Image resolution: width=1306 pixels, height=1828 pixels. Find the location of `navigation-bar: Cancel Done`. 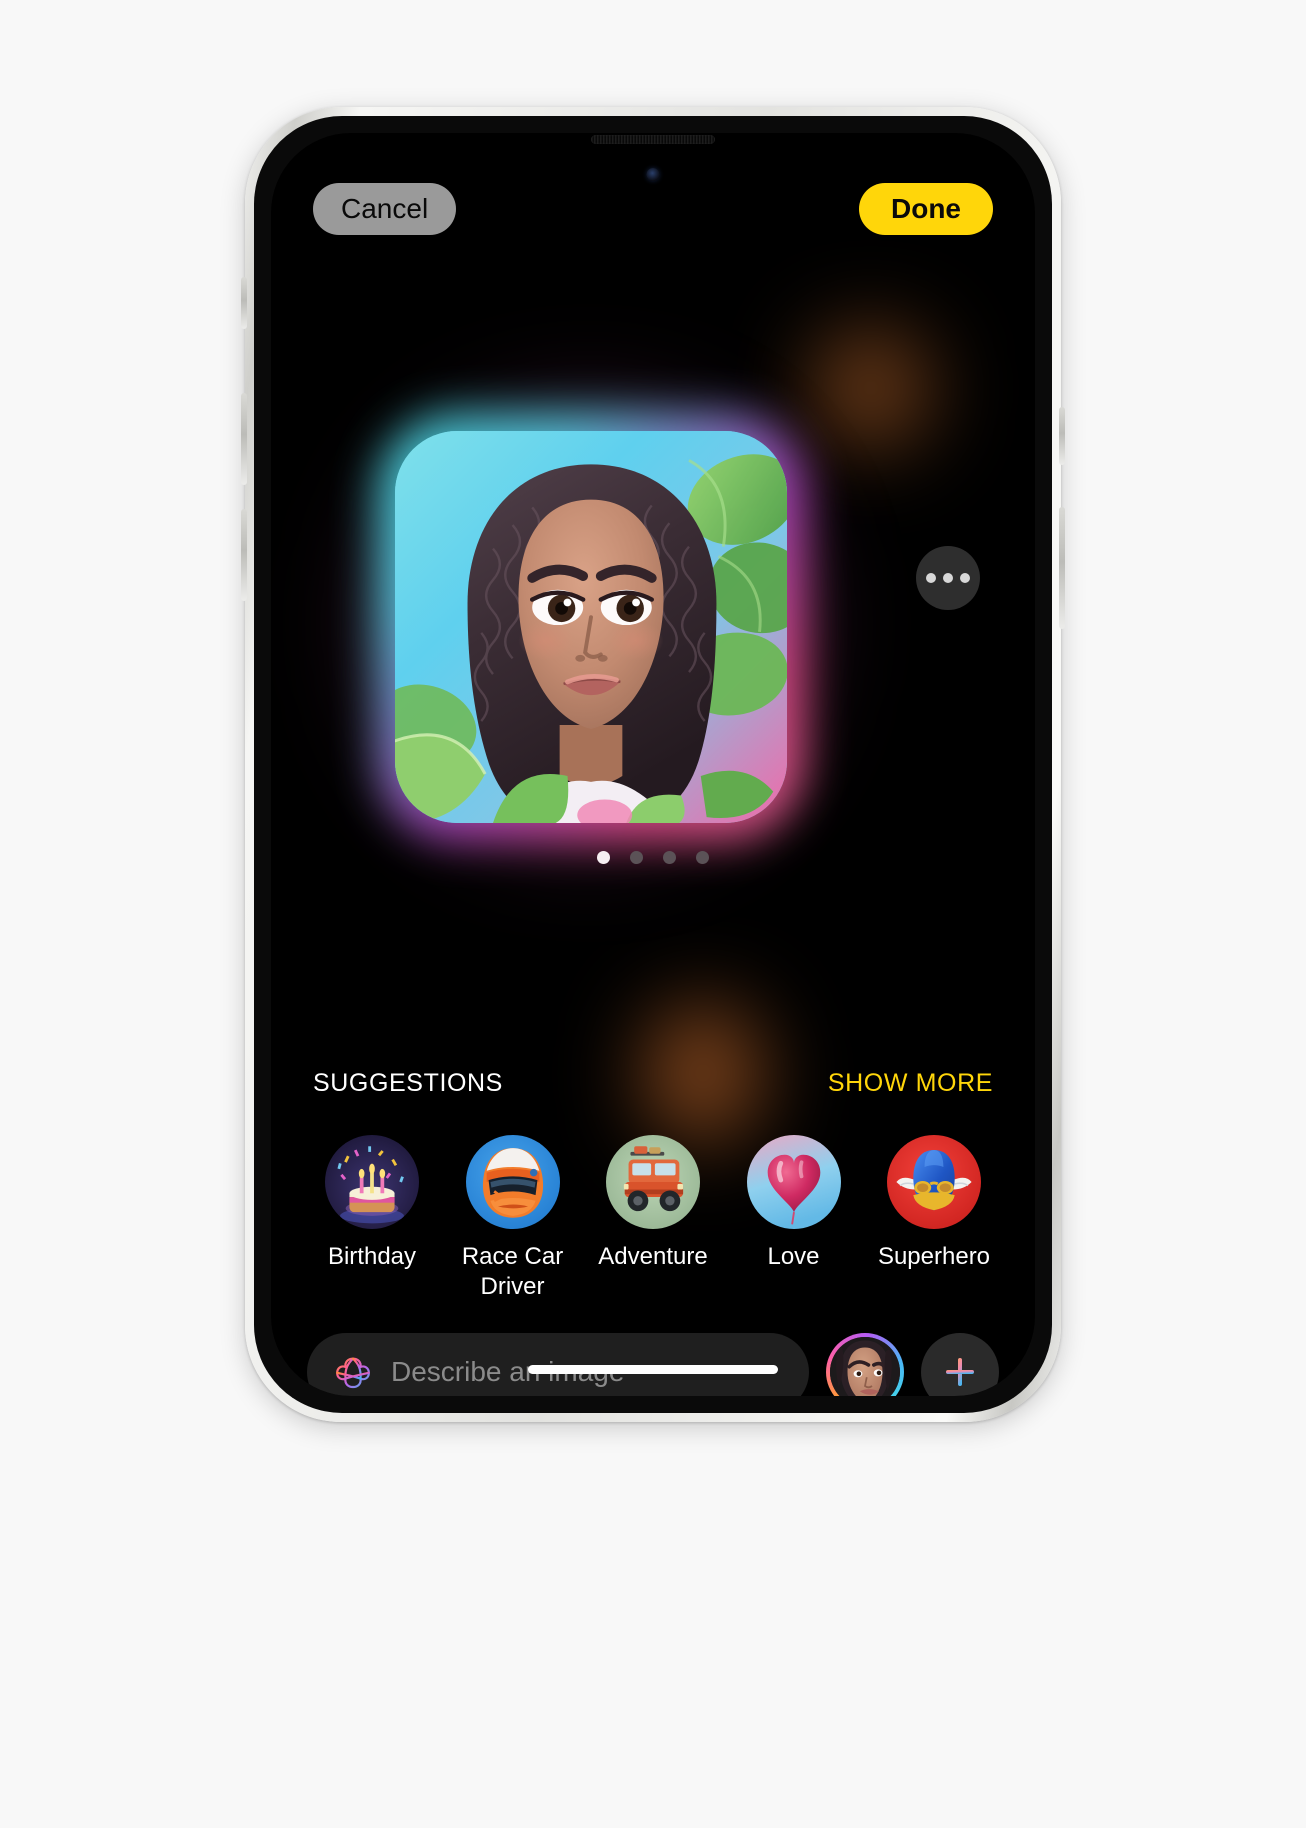

navigation-bar: Cancel Done is located at coordinates (653, 209).